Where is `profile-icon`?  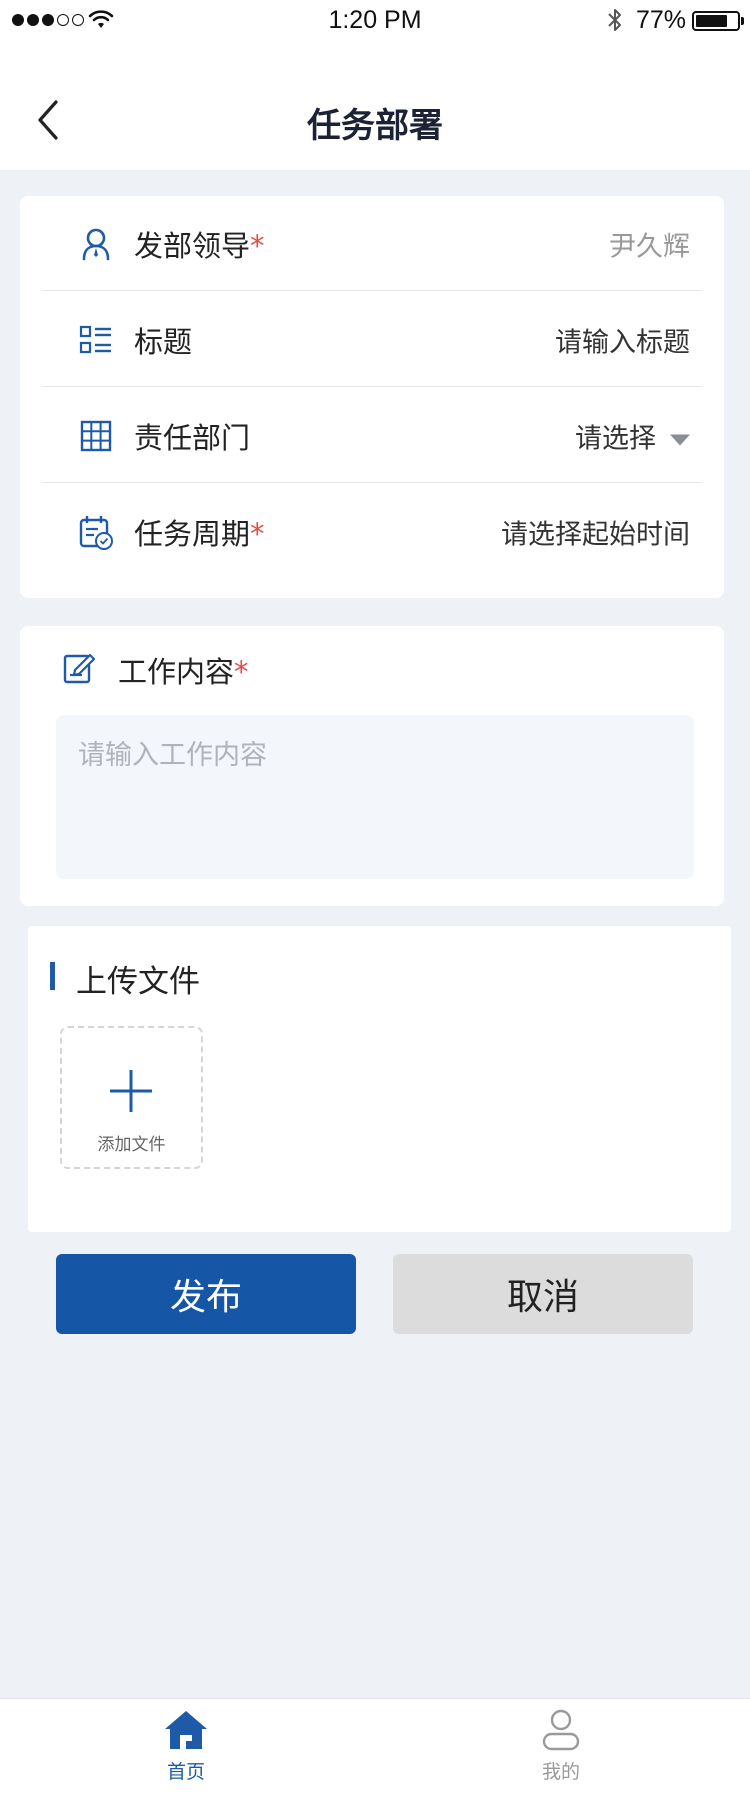
profile-icon is located at coordinates (561, 1730).